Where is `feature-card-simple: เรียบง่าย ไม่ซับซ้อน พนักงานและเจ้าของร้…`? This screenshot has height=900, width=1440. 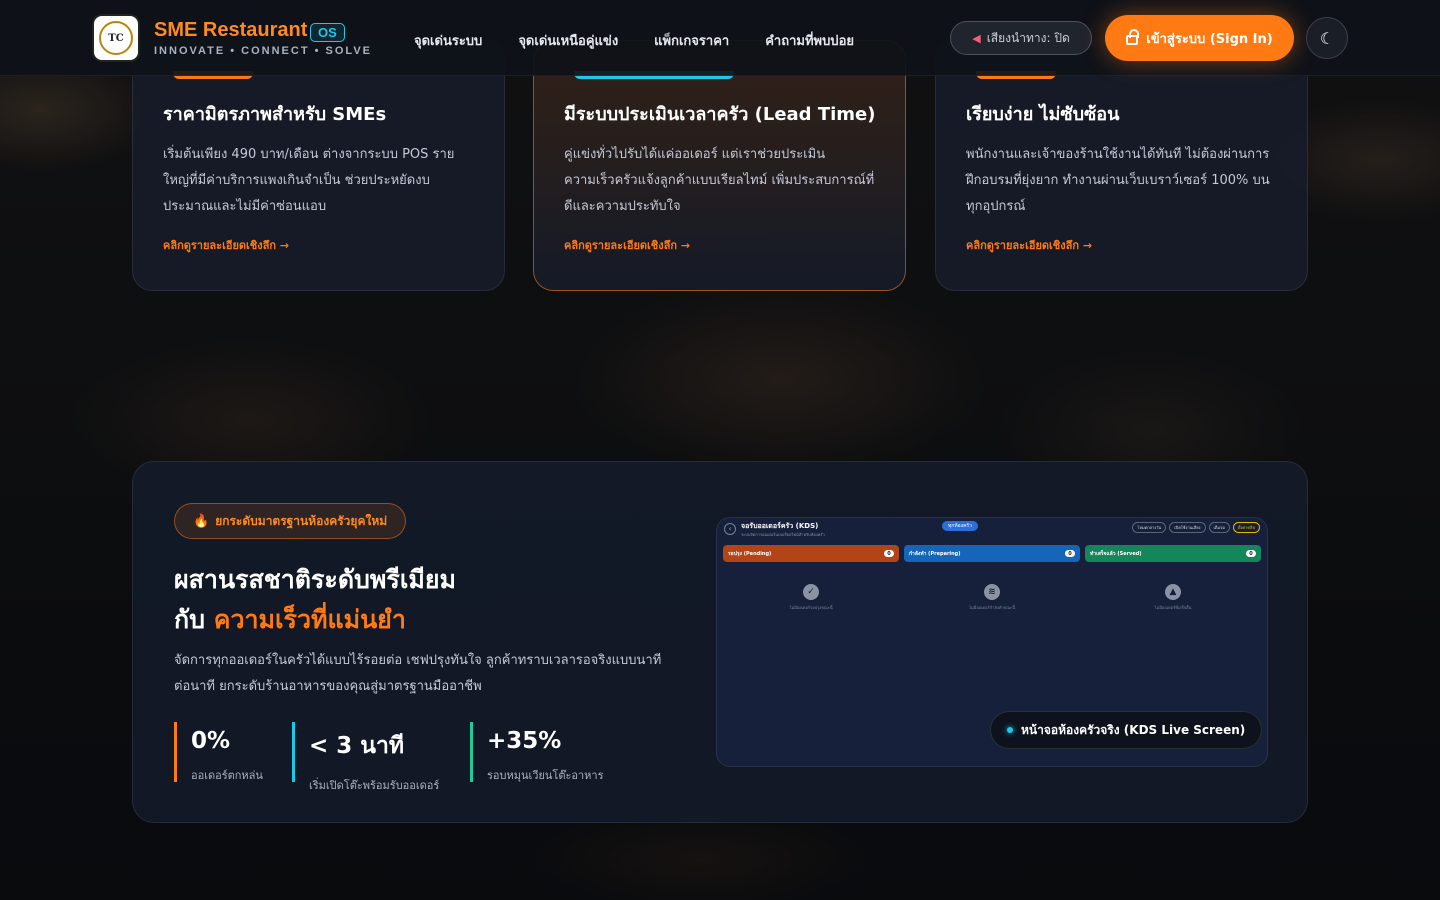 feature-card-simple: เรียบง่าย ไม่ซับซ้อน พนักงานและเจ้าของร้… is located at coordinates (1121, 165).